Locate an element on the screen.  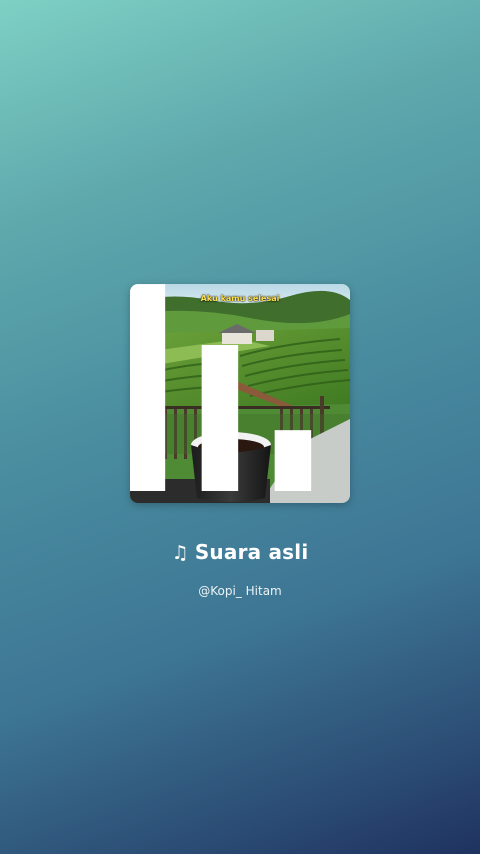
track-author: @Kopi_ Hitam is located at coordinates (240, 591).